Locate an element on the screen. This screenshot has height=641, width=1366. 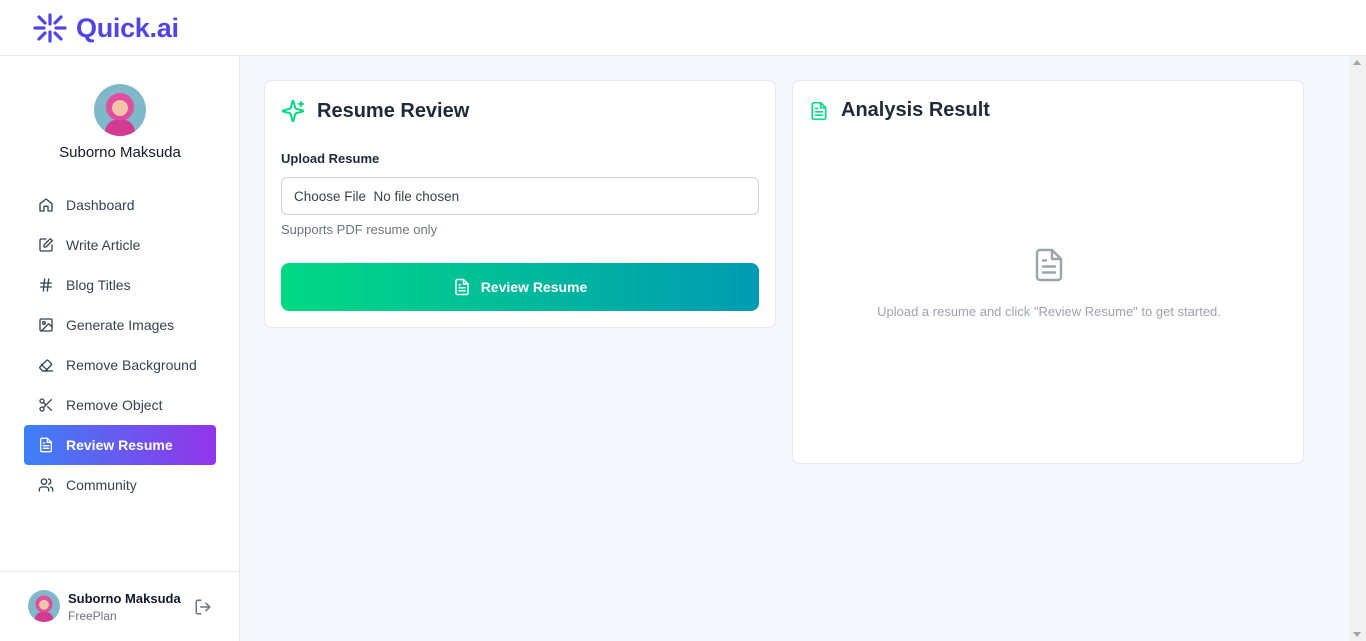
scroll-up-arrow-icon is located at coordinates (1357, 62).